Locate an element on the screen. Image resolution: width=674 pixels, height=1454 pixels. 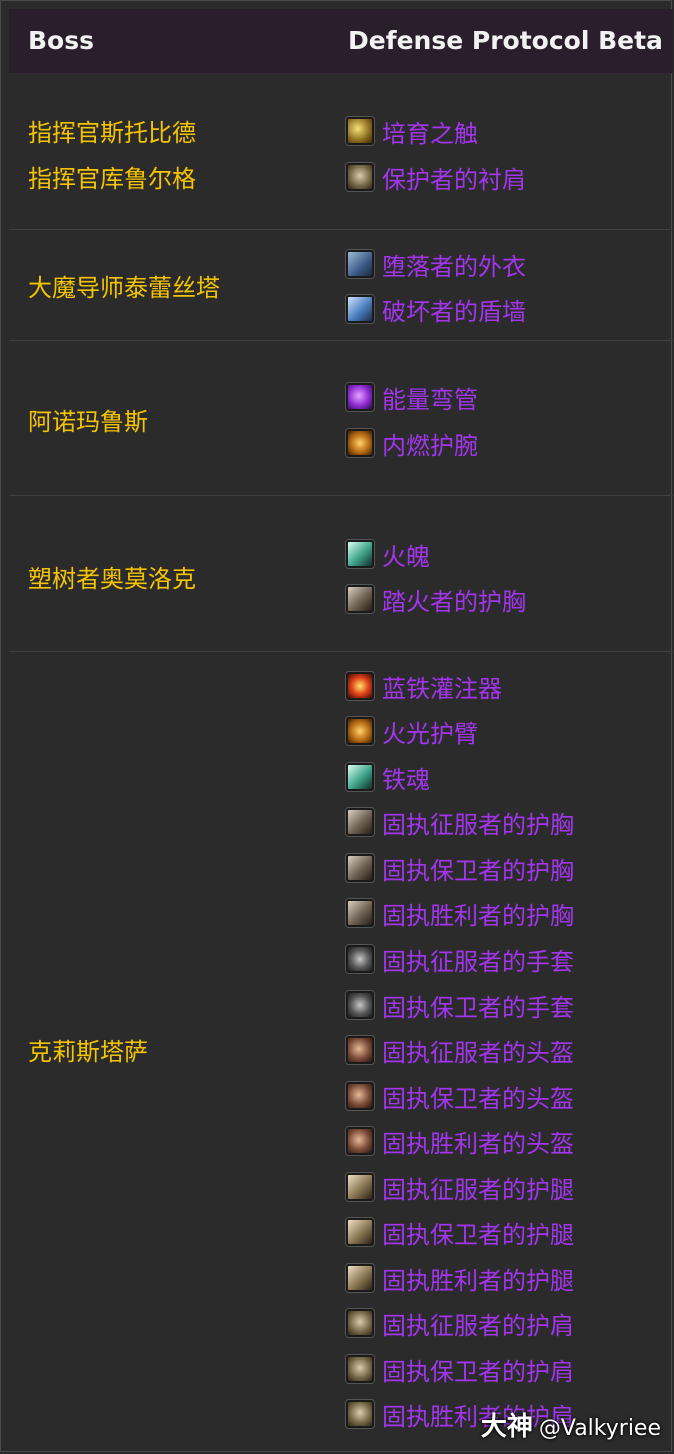
loot-item-name: 火魄 is located at coordinates (406, 554).